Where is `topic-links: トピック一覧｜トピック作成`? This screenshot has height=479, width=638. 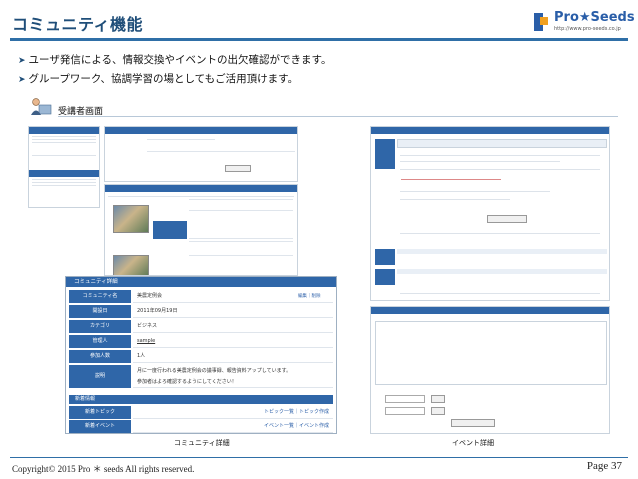
topic-links: トピック一覧｜トピック作成 is located at coordinates (233, 412).